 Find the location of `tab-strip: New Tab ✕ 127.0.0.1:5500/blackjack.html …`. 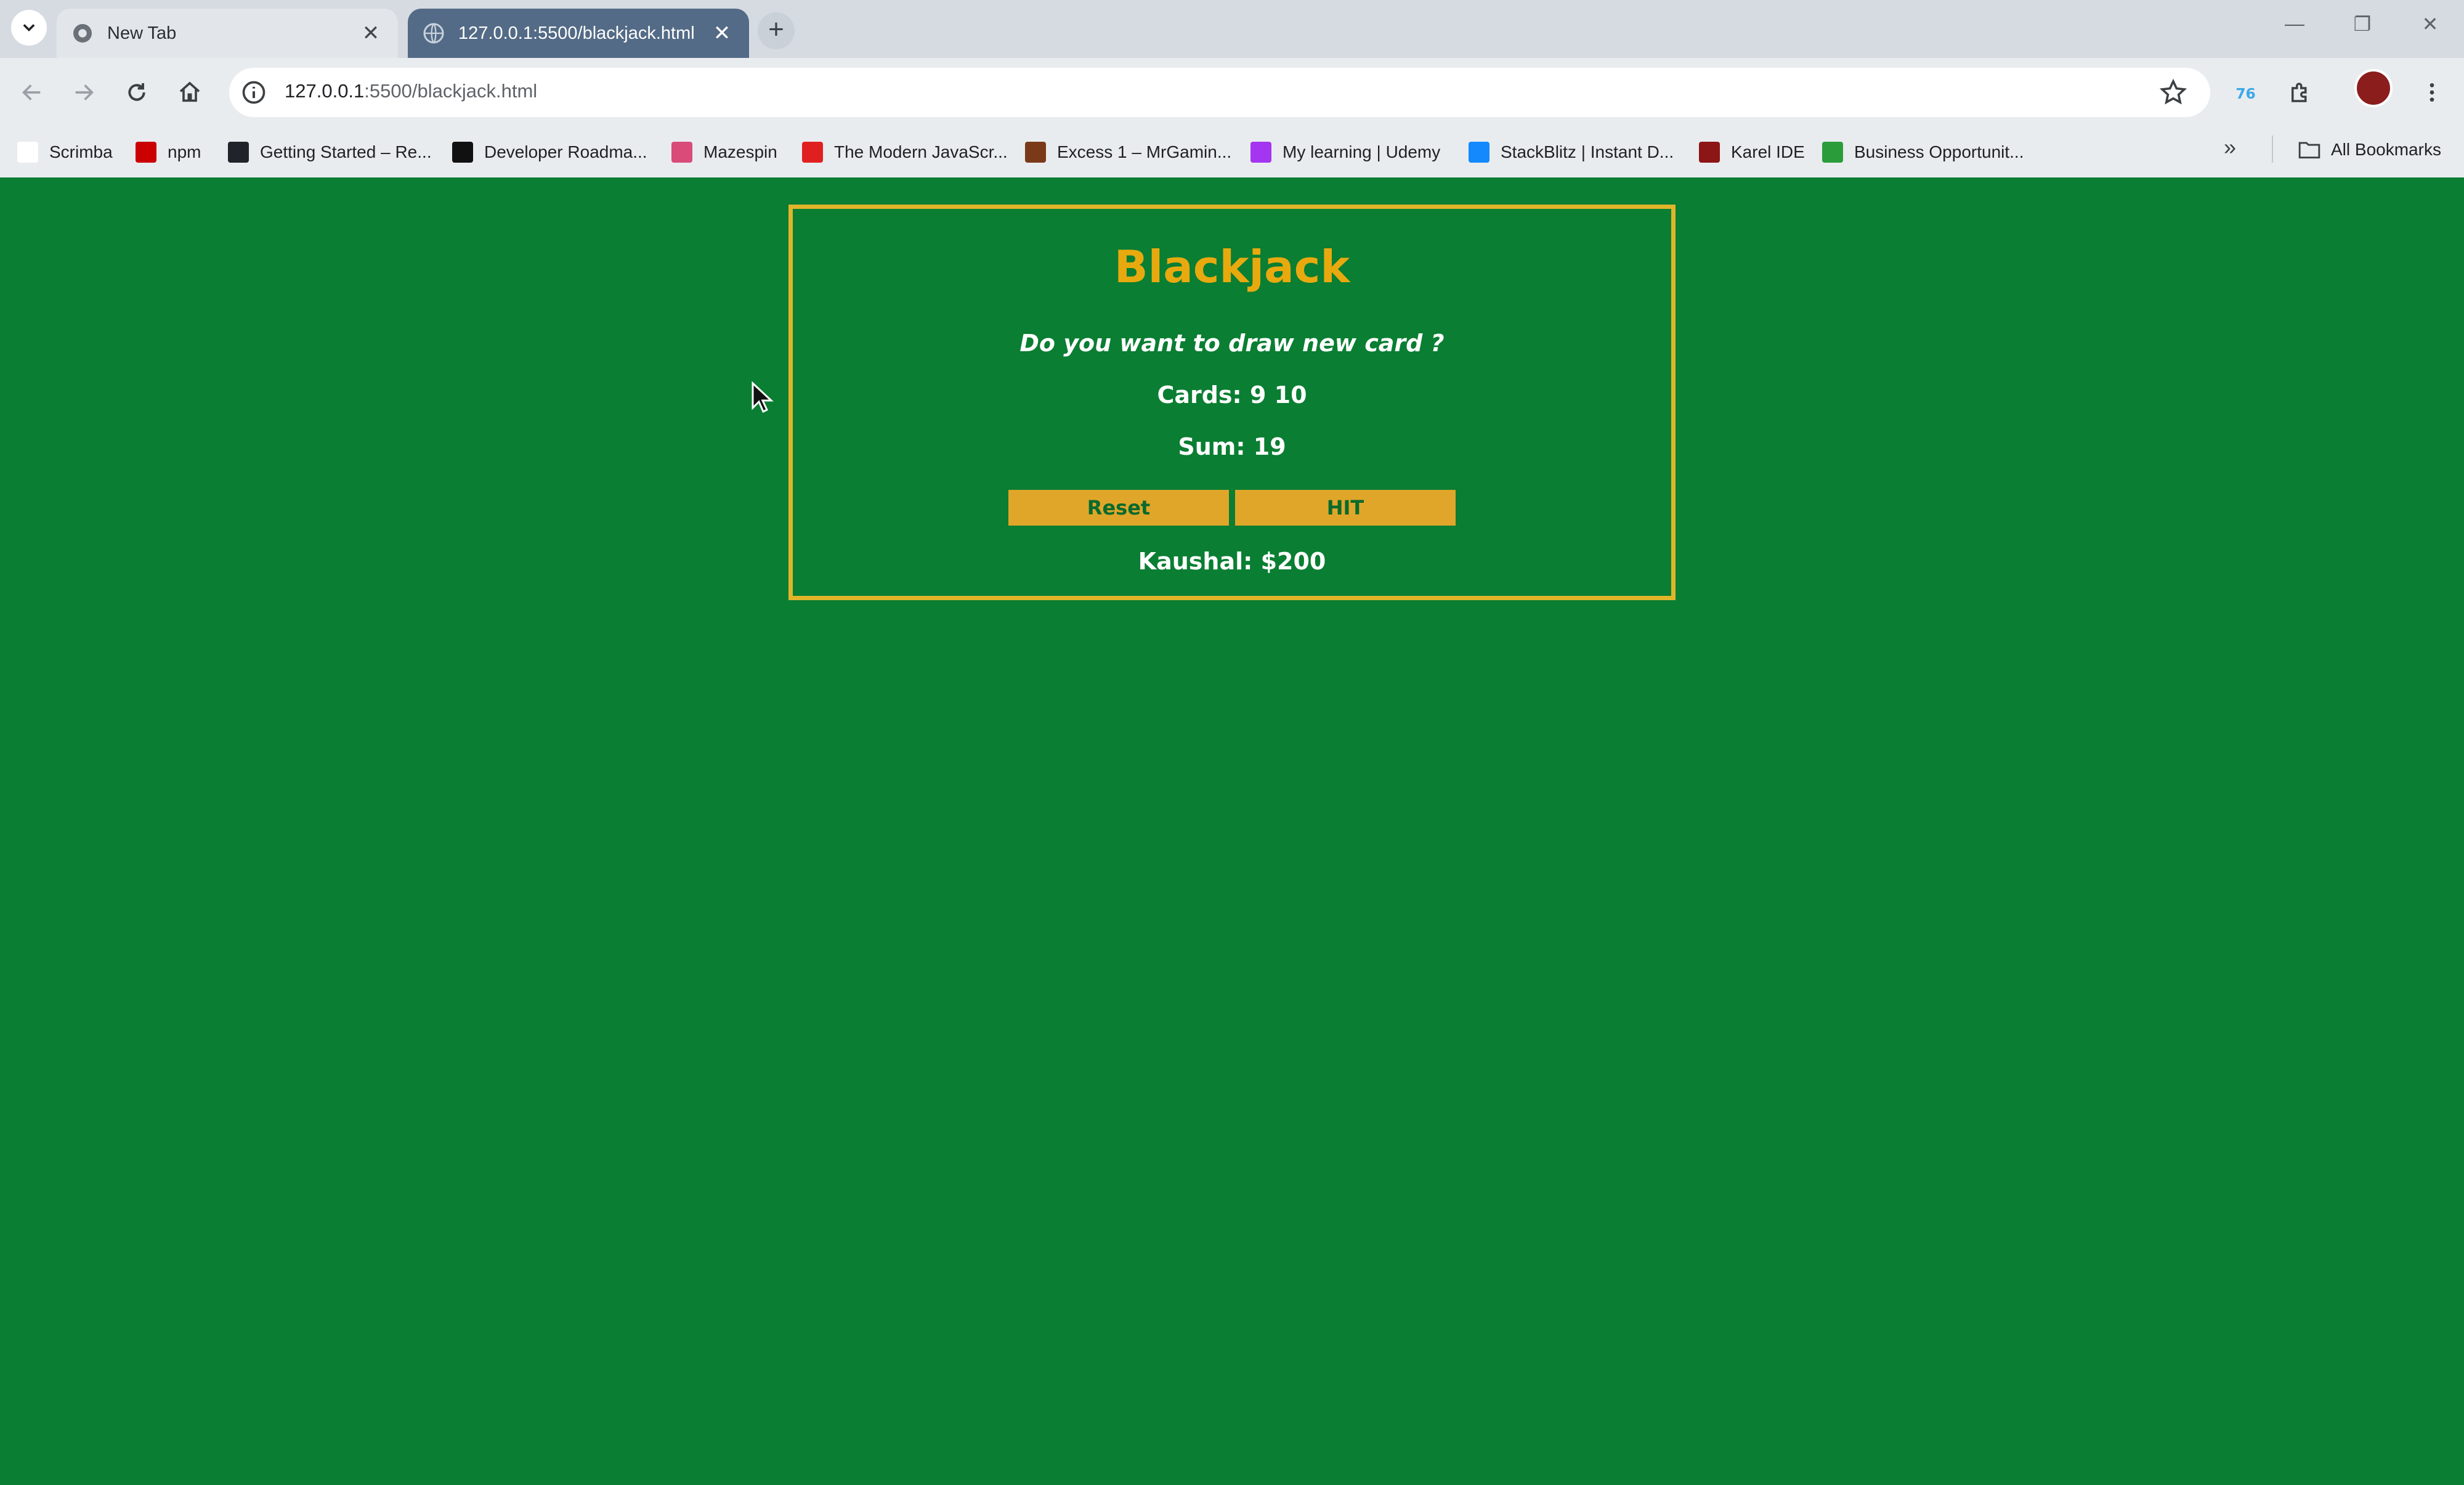

tab-strip: New Tab ✕ 127.0.0.1:5500/blackjack.html … is located at coordinates (1232, 29).